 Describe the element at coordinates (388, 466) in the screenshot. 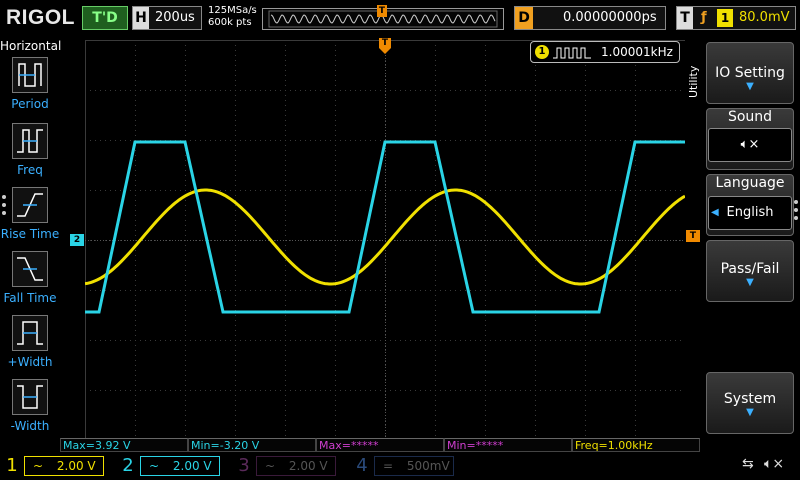

I see `dc-coupling-icon: =` at that location.